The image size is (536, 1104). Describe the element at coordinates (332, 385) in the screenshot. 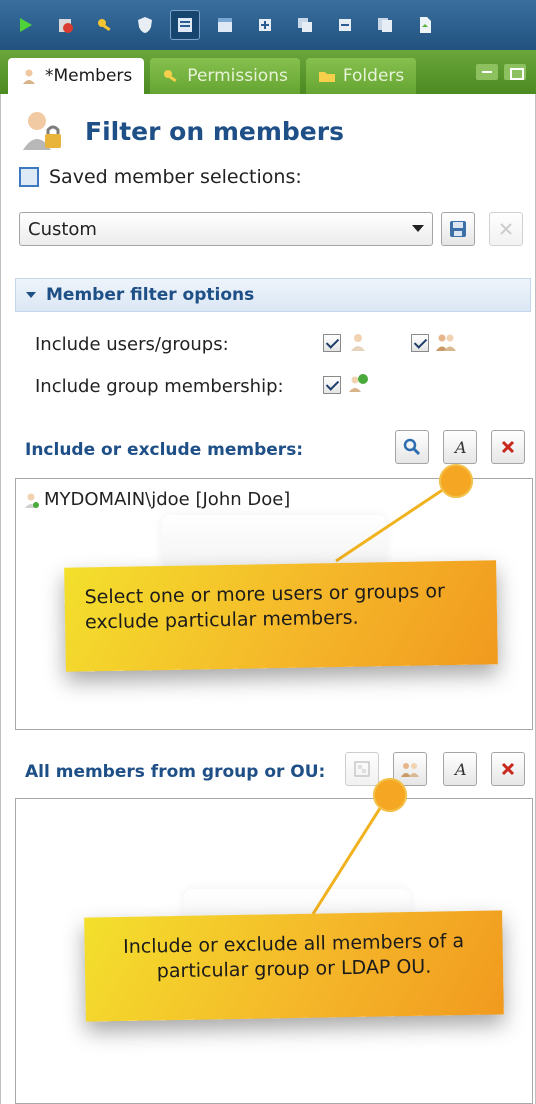

I see `include-group-membership-checkbox` at that location.